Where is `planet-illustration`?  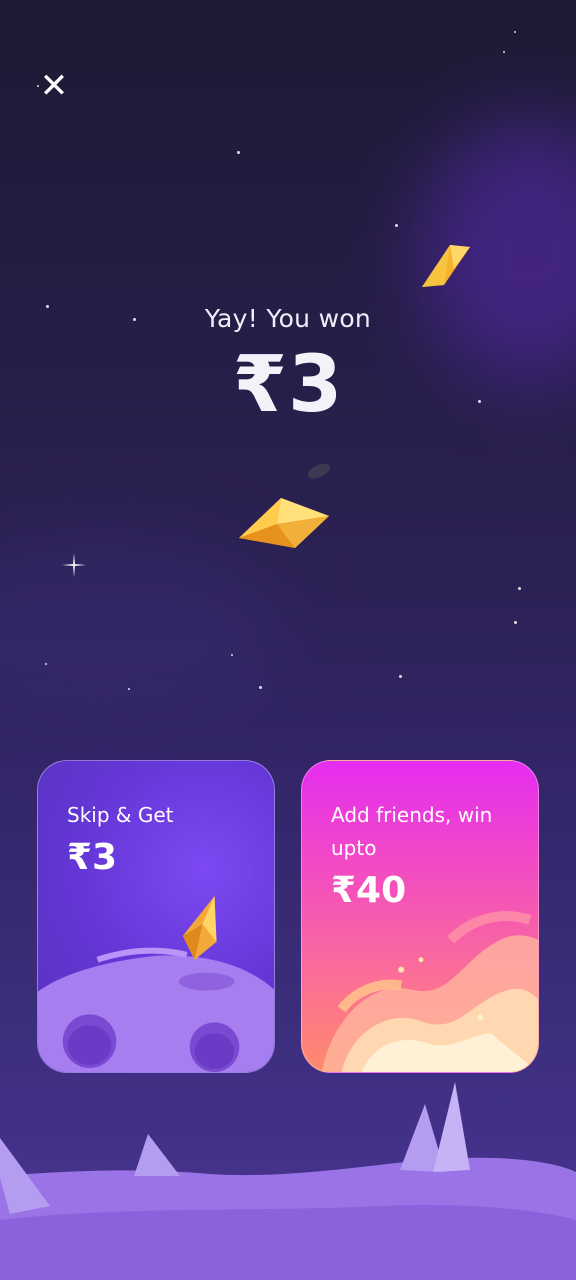
planet-illustration is located at coordinates (156, 984).